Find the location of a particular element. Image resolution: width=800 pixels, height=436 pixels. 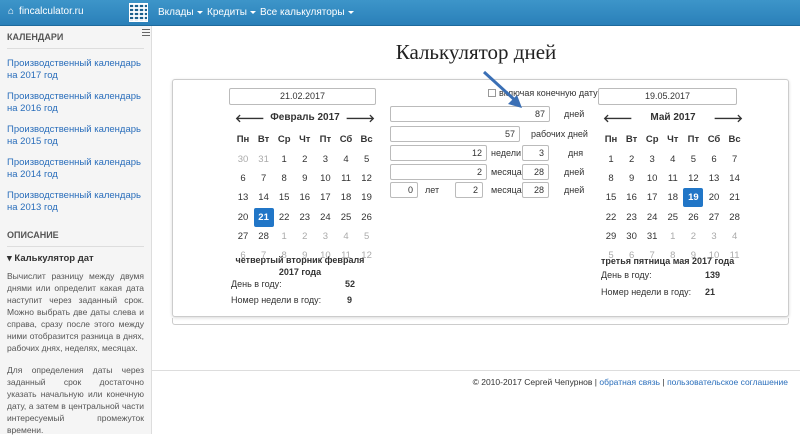

sidebar-link-2015: Производственный календарь на 2015 год is located at coordinates (75, 136).